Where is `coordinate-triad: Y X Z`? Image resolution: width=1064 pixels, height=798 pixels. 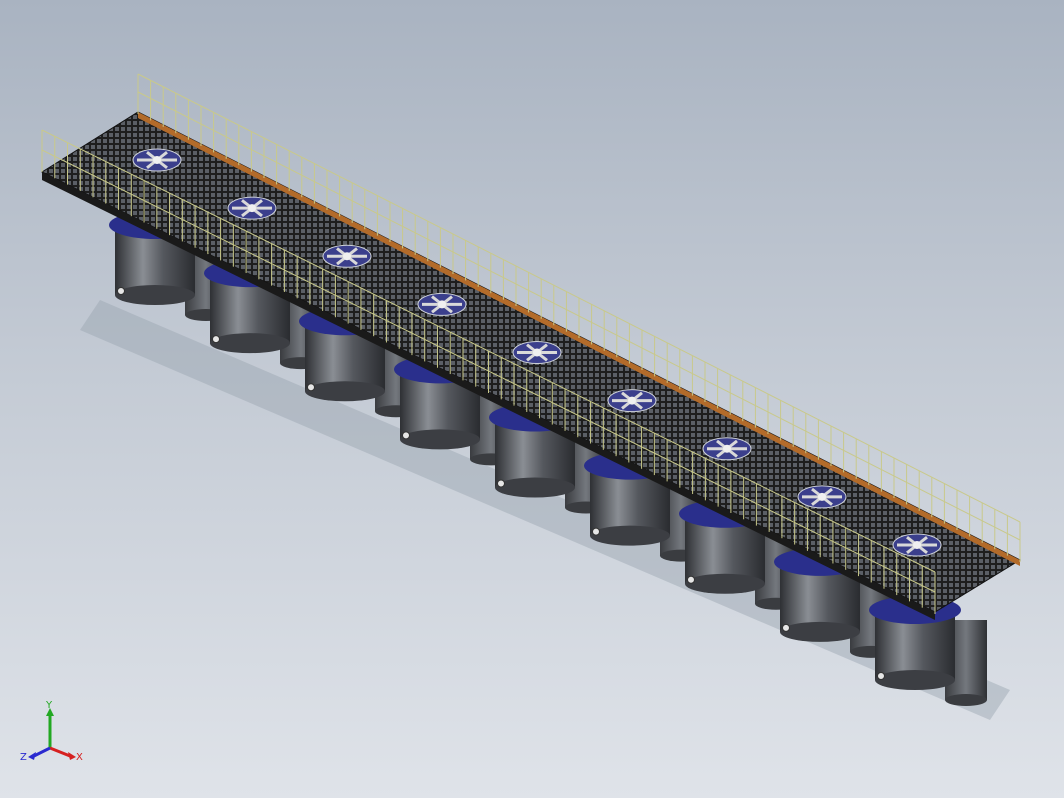
coordinate-triad: Y X Z is located at coordinates (51, 731).